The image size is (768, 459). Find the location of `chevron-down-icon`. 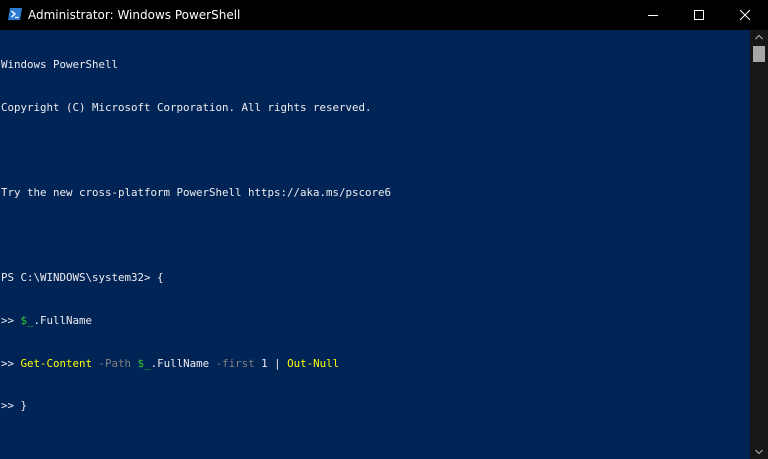

chevron-down-icon is located at coordinates (759, 452).